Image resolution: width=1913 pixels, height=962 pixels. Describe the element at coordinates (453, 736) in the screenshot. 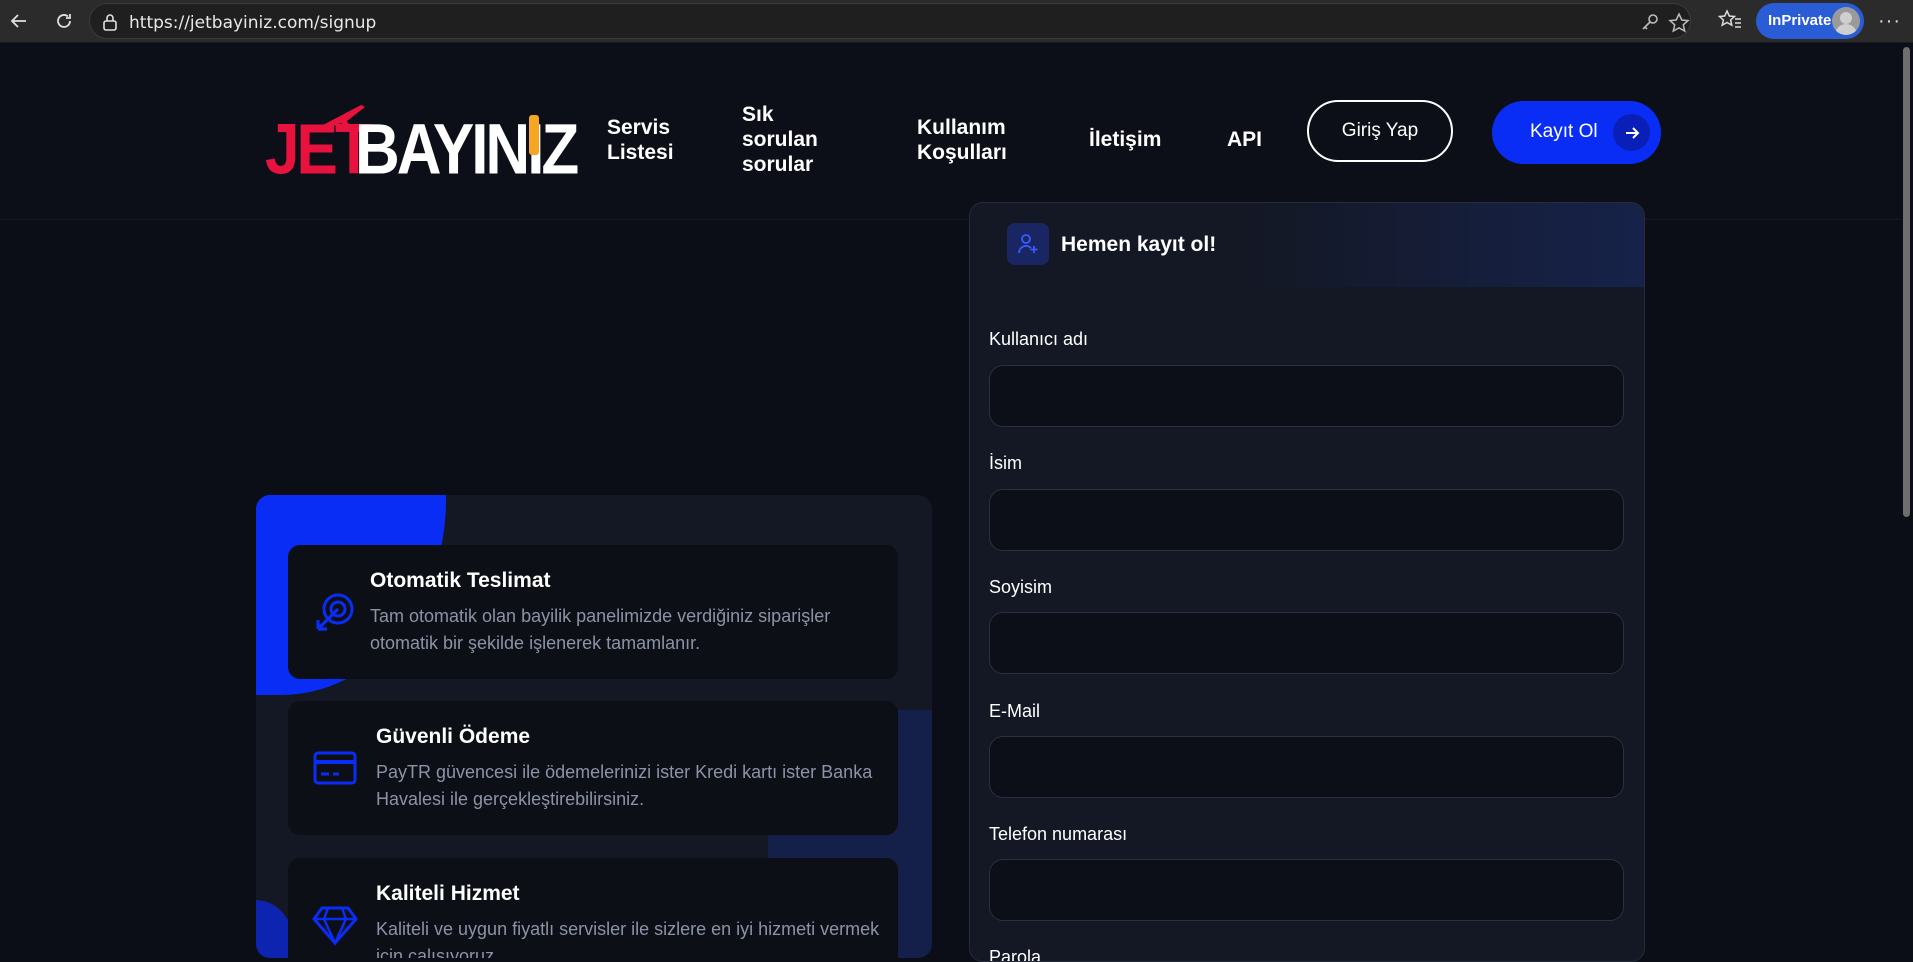

I see `feature-title: Güvenli Ödeme` at that location.